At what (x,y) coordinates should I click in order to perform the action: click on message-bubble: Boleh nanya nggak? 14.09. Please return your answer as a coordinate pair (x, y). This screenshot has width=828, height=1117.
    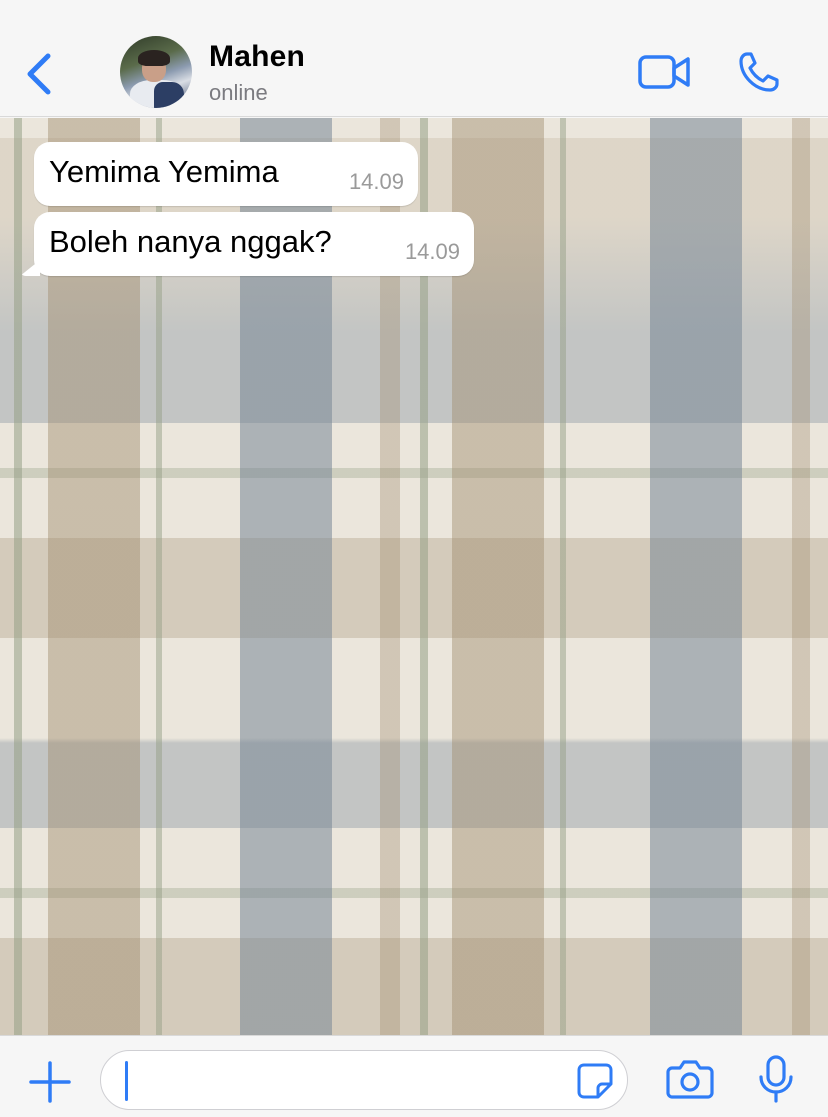
    Looking at the image, I should click on (247, 244).